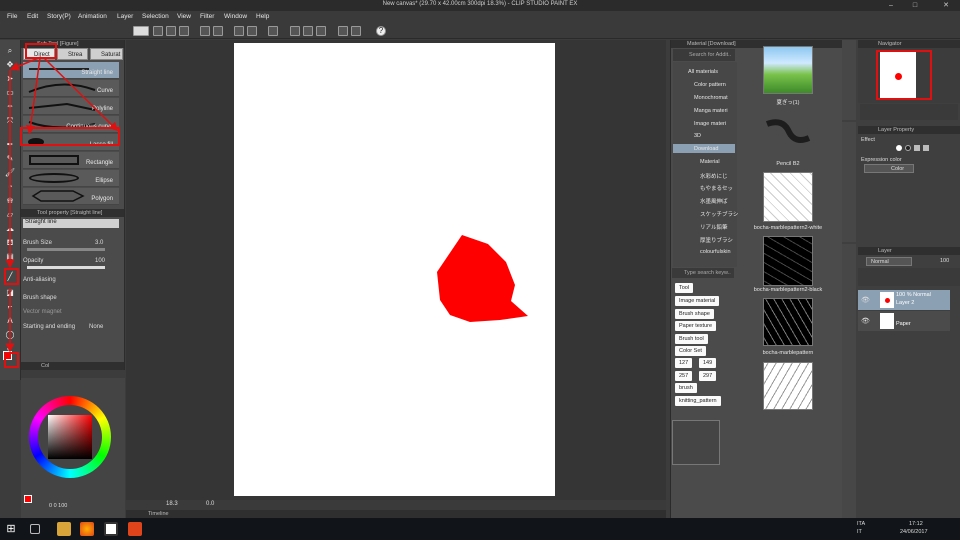 This screenshot has width=960, height=540. I want to click on menu-window: Window, so click(235, 16).